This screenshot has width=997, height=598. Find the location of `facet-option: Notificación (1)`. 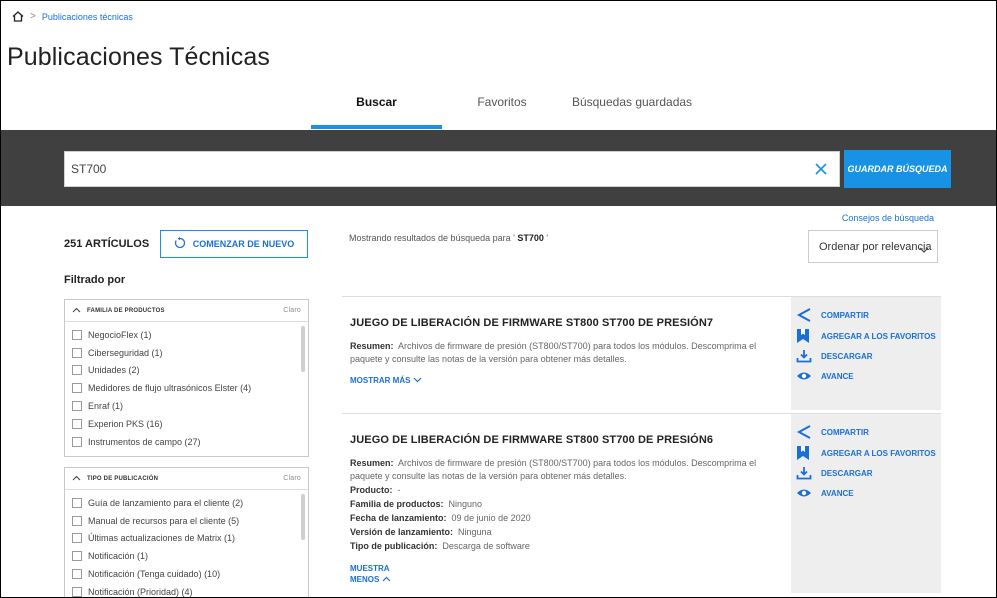

facet-option: Notificación (1) is located at coordinates (190, 556).